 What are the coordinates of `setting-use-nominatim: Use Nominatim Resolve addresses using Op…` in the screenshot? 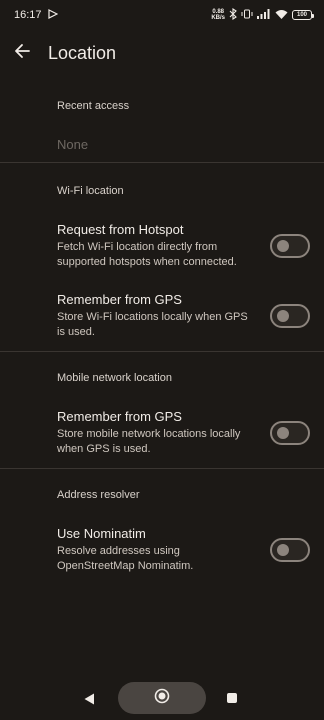 It's located at (162, 550).